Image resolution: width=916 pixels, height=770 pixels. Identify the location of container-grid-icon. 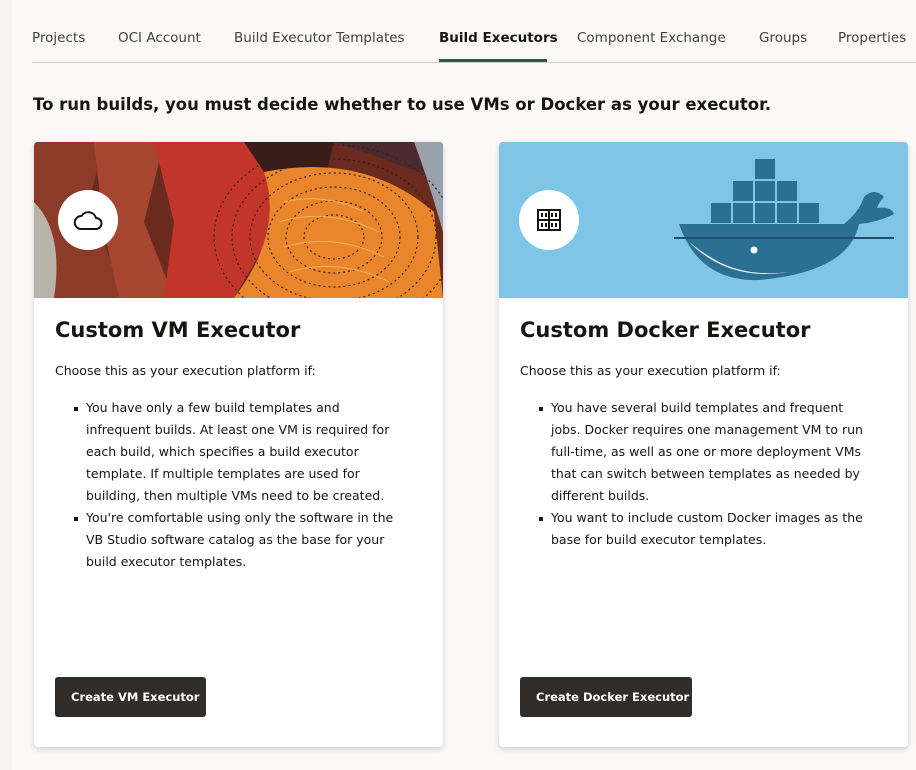
(549, 220).